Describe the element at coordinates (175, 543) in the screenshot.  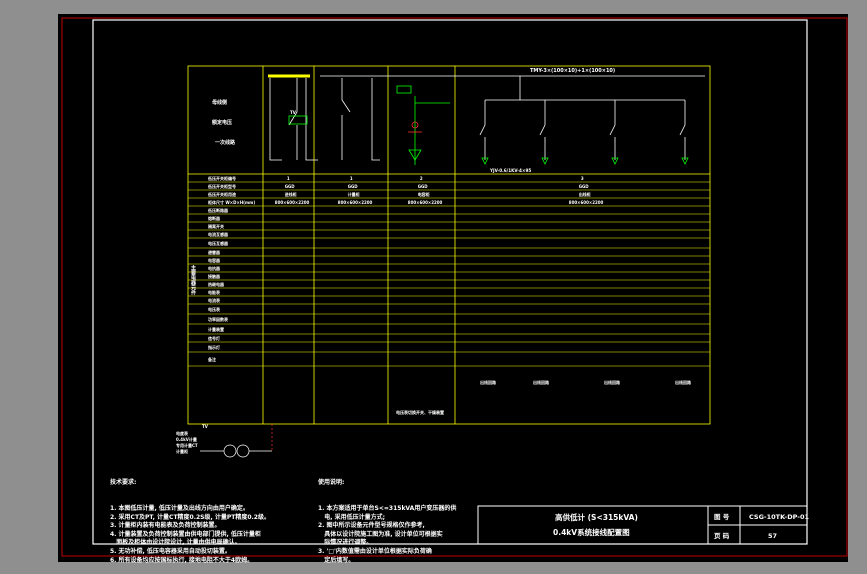
I see `notes-left-line-4: 面板及柜体由设计院设计, 计量由供电局确认。` at that location.